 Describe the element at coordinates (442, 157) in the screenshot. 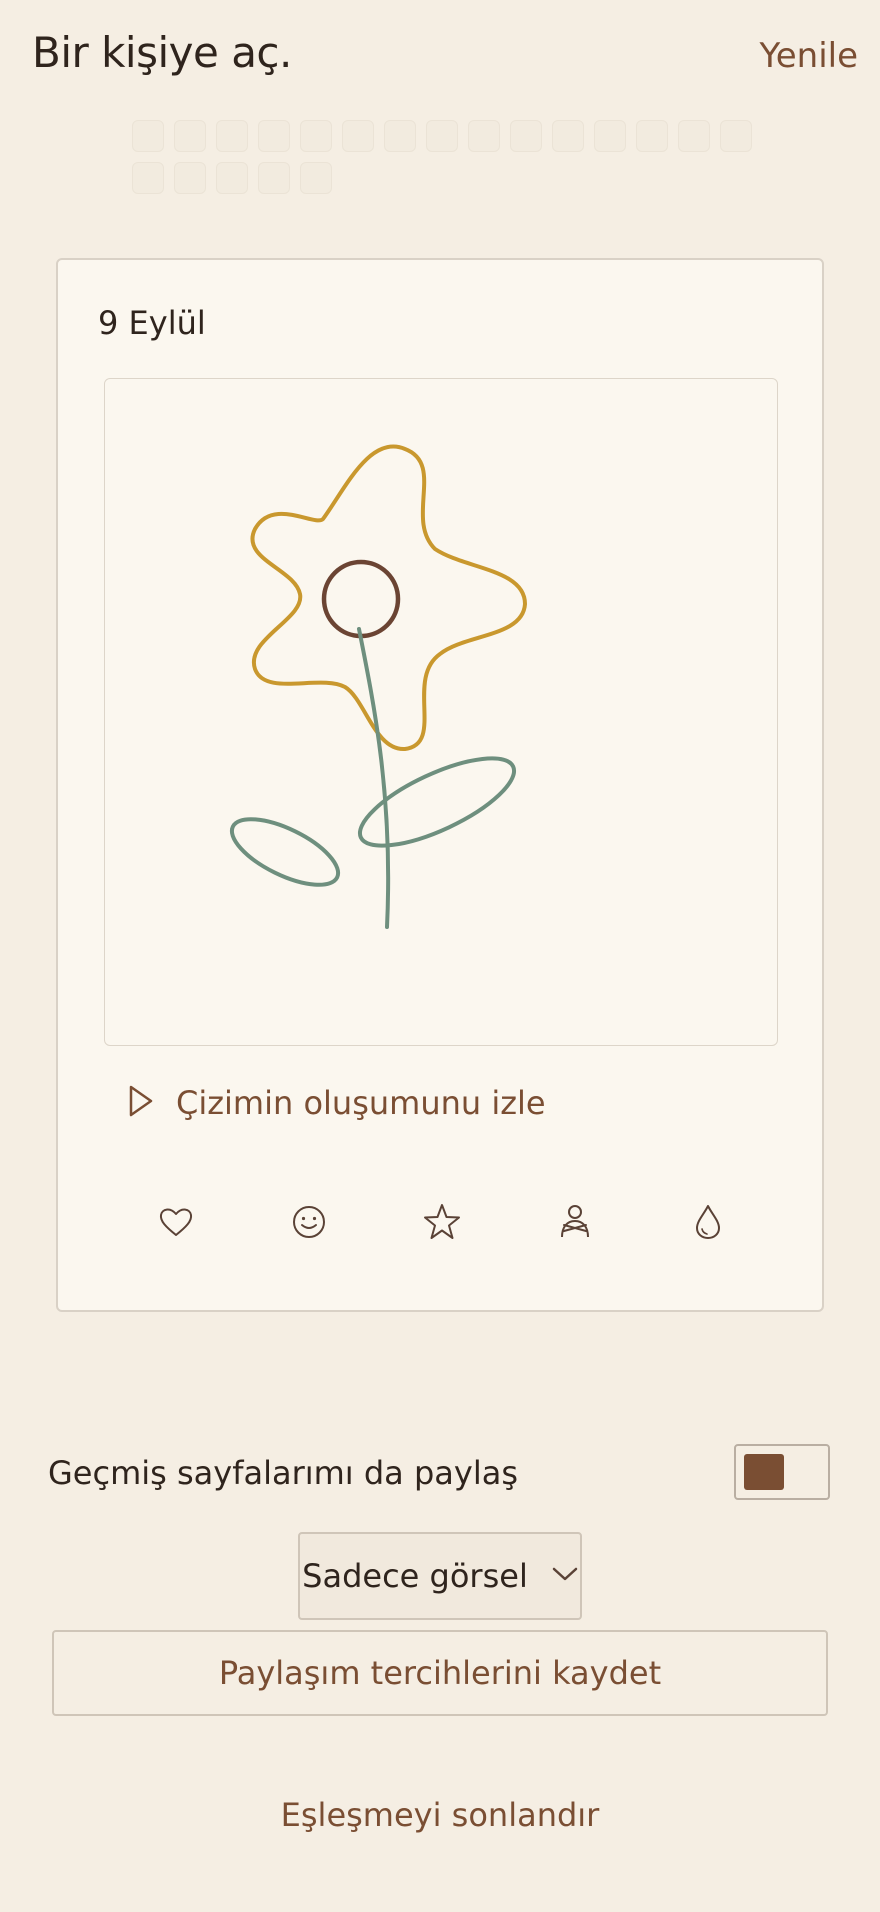

I see `day-grid` at that location.